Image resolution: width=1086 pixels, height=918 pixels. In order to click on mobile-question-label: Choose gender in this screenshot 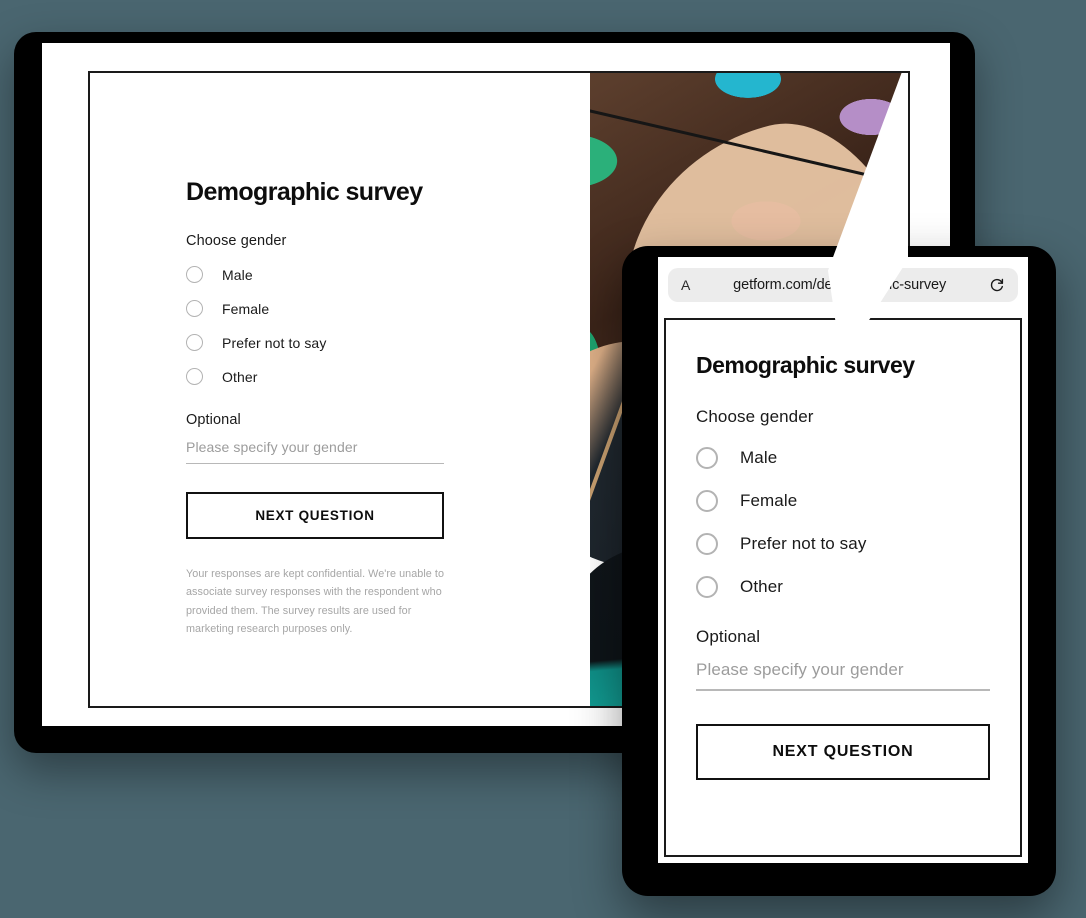, I will do `click(755, 416)`.